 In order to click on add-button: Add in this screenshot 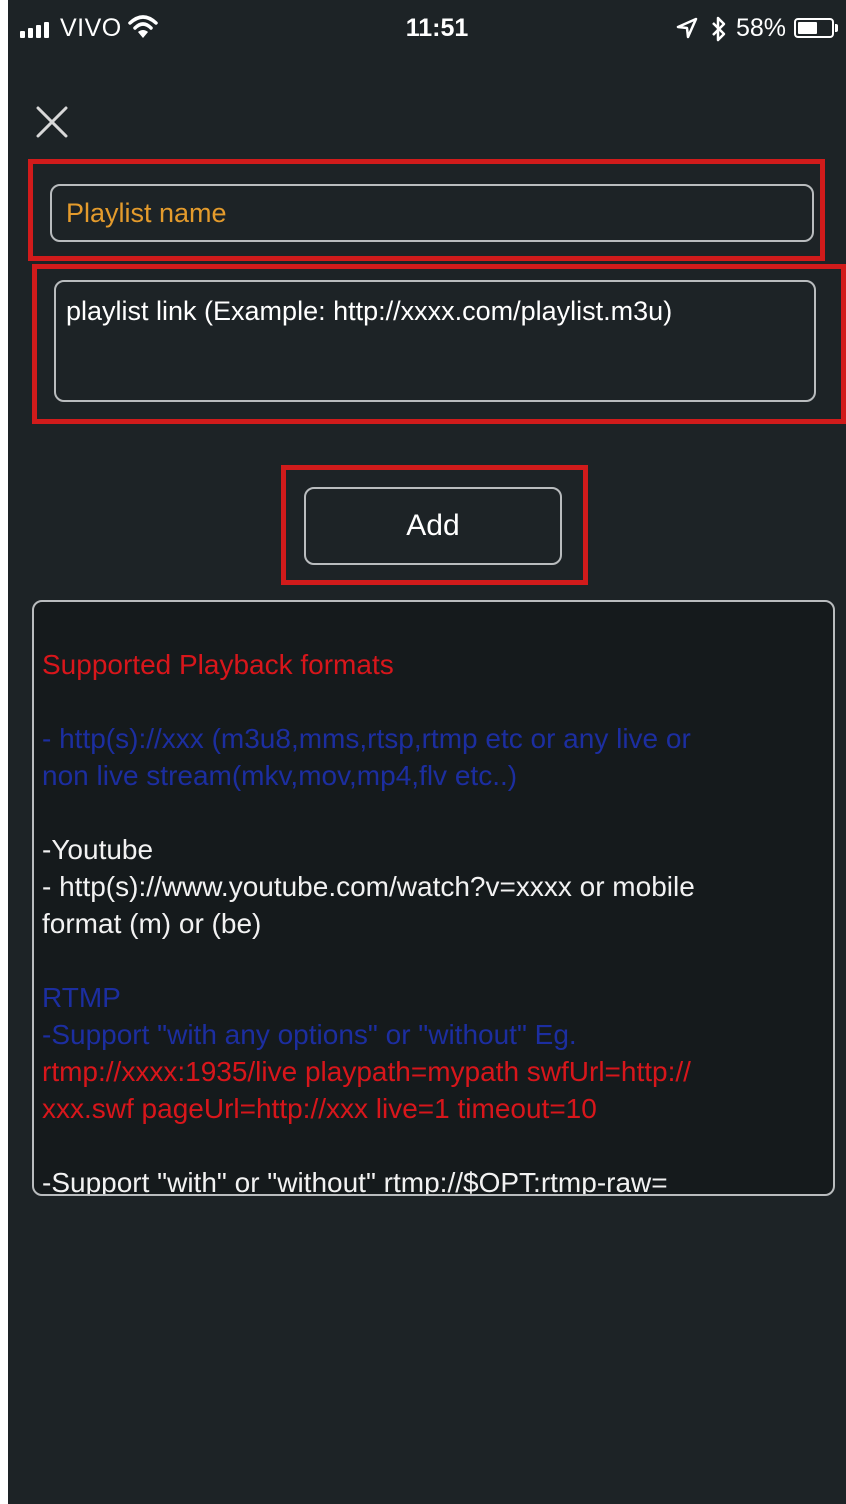, I will do `click(433, 526)`.